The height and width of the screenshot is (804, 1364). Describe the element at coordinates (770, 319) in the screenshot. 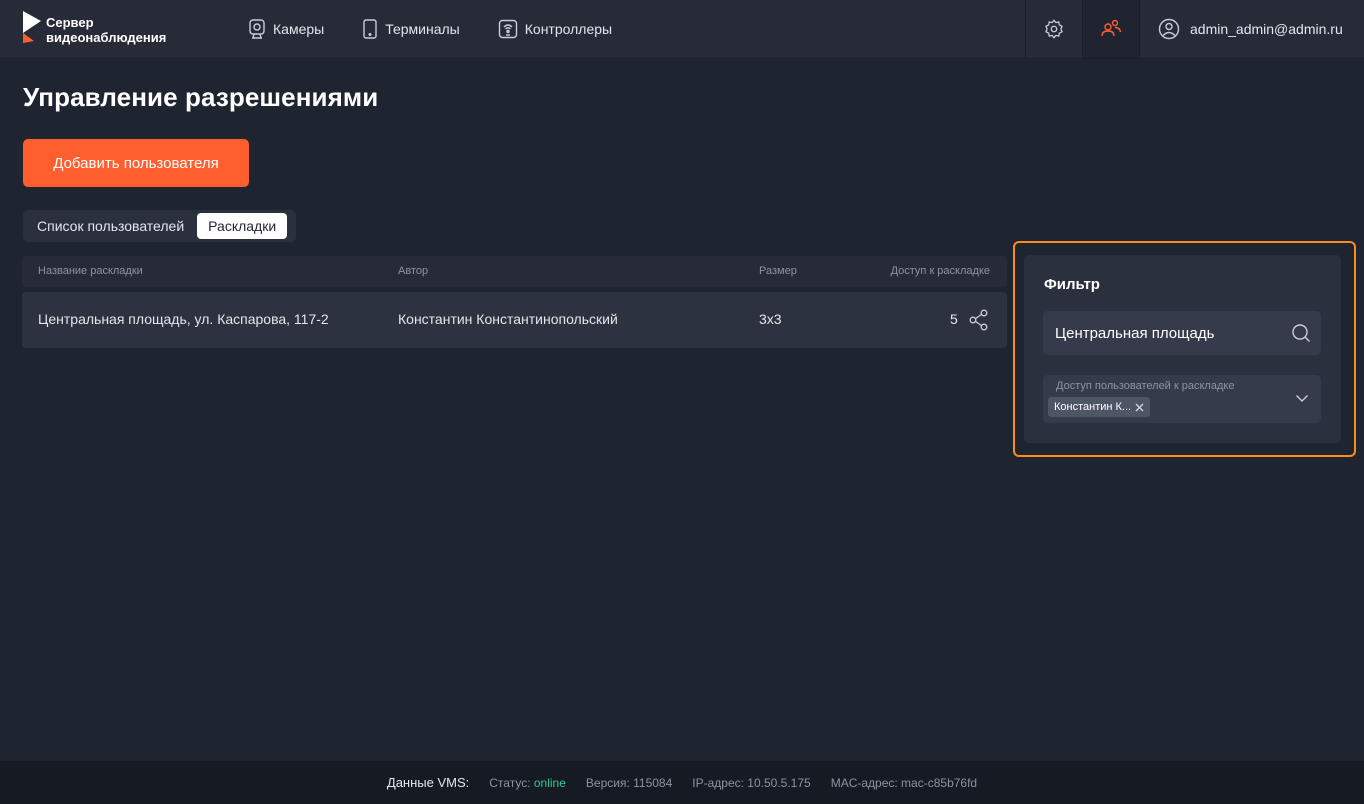

I see `cell-size: 3x3` at that location.